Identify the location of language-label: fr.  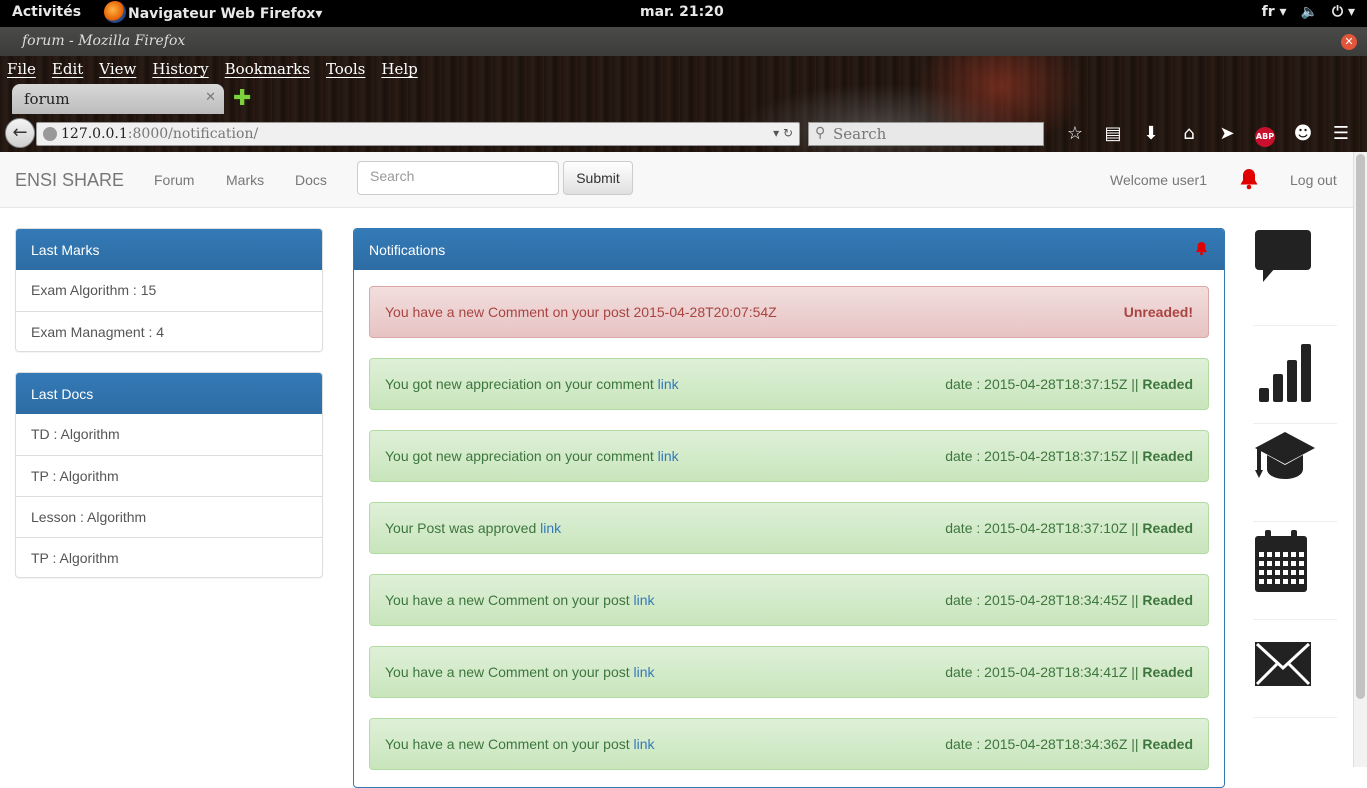
(1268, 12).